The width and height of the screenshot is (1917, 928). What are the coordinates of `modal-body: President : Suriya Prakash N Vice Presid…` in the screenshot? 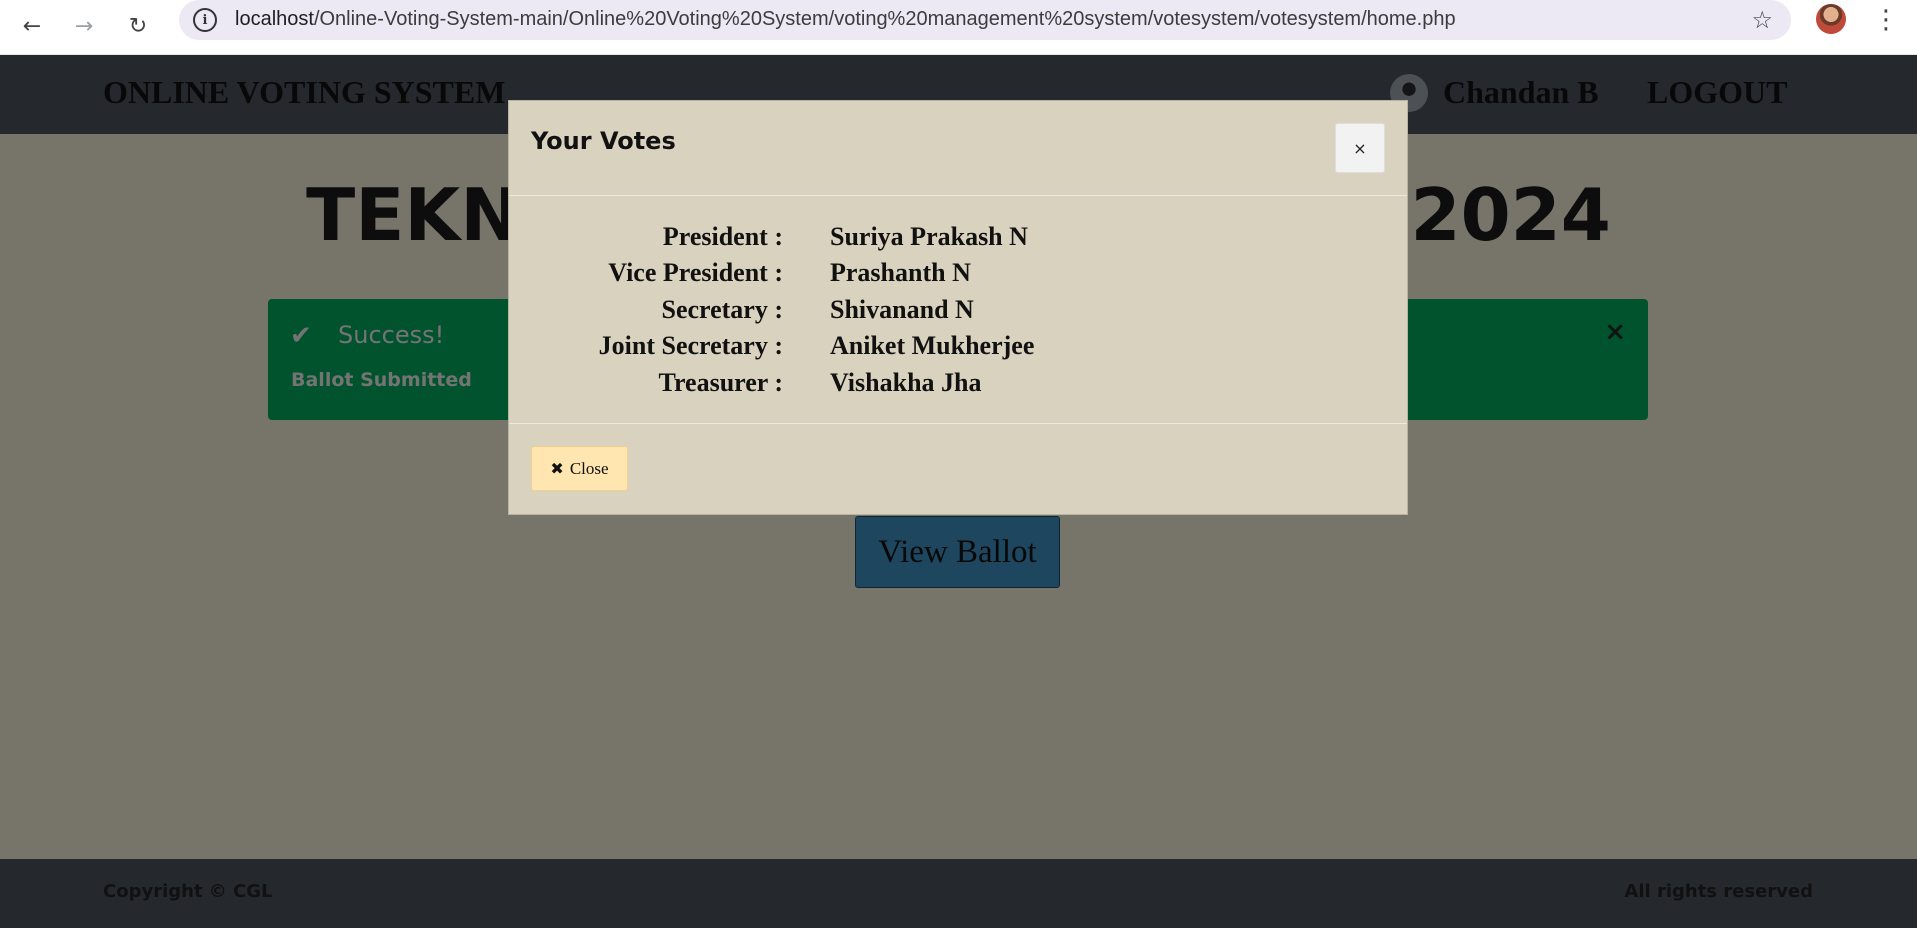 It's located at (958, 310).